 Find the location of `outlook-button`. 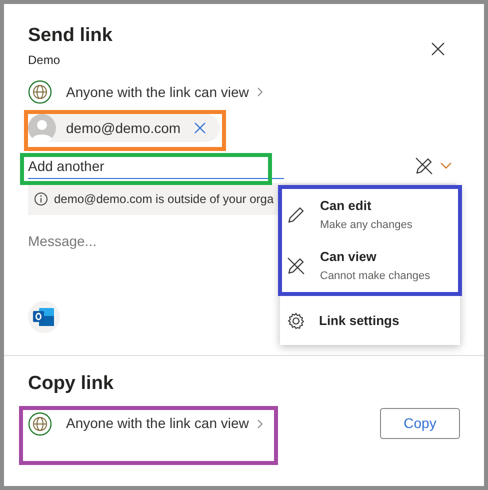

outlook-button is located at coordinates (44, 317).